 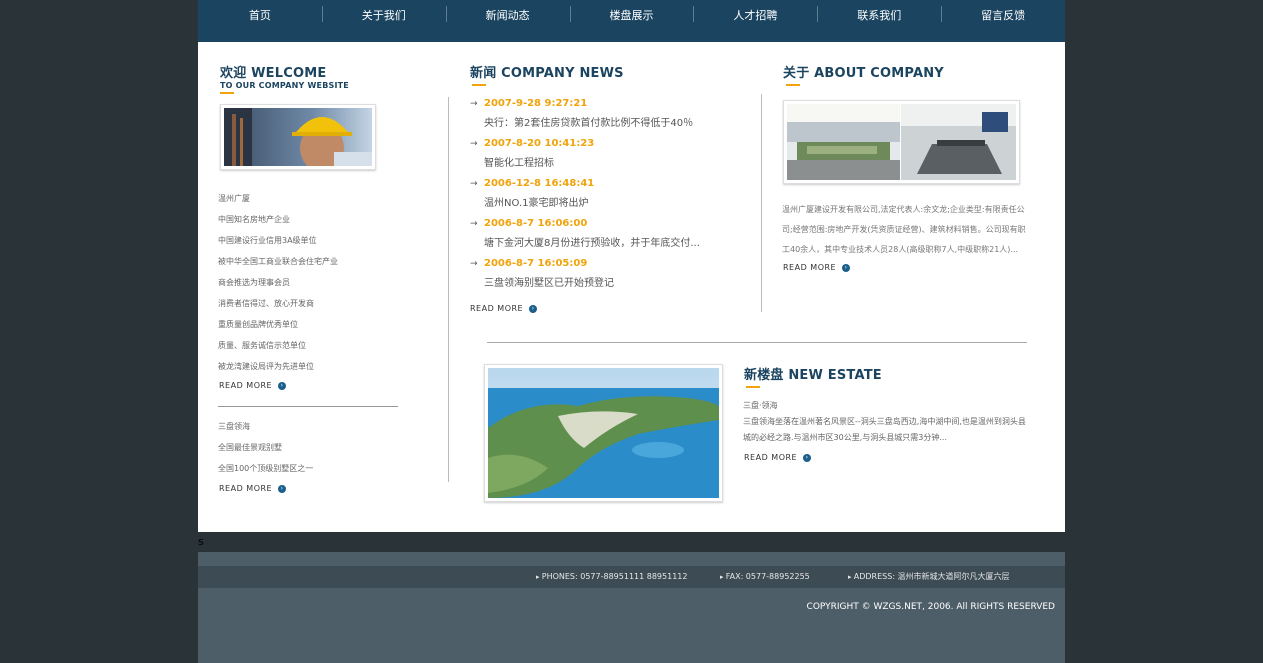 I want to click on estate-name: 三盘·领海, so click(x=760, y=405).